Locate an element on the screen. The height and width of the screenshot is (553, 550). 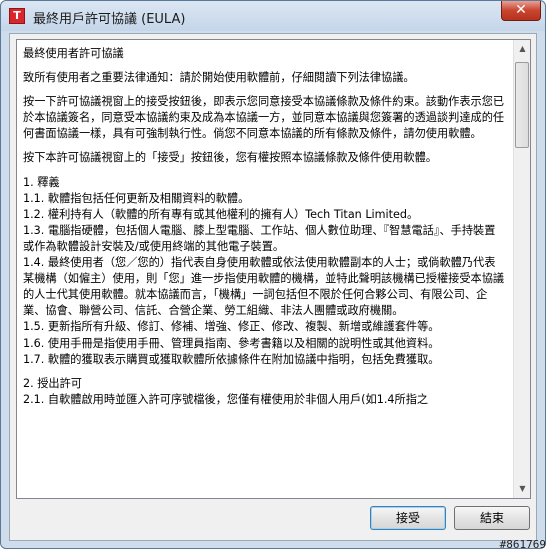
close-button: 結束 is located at coordinates (492, 518).